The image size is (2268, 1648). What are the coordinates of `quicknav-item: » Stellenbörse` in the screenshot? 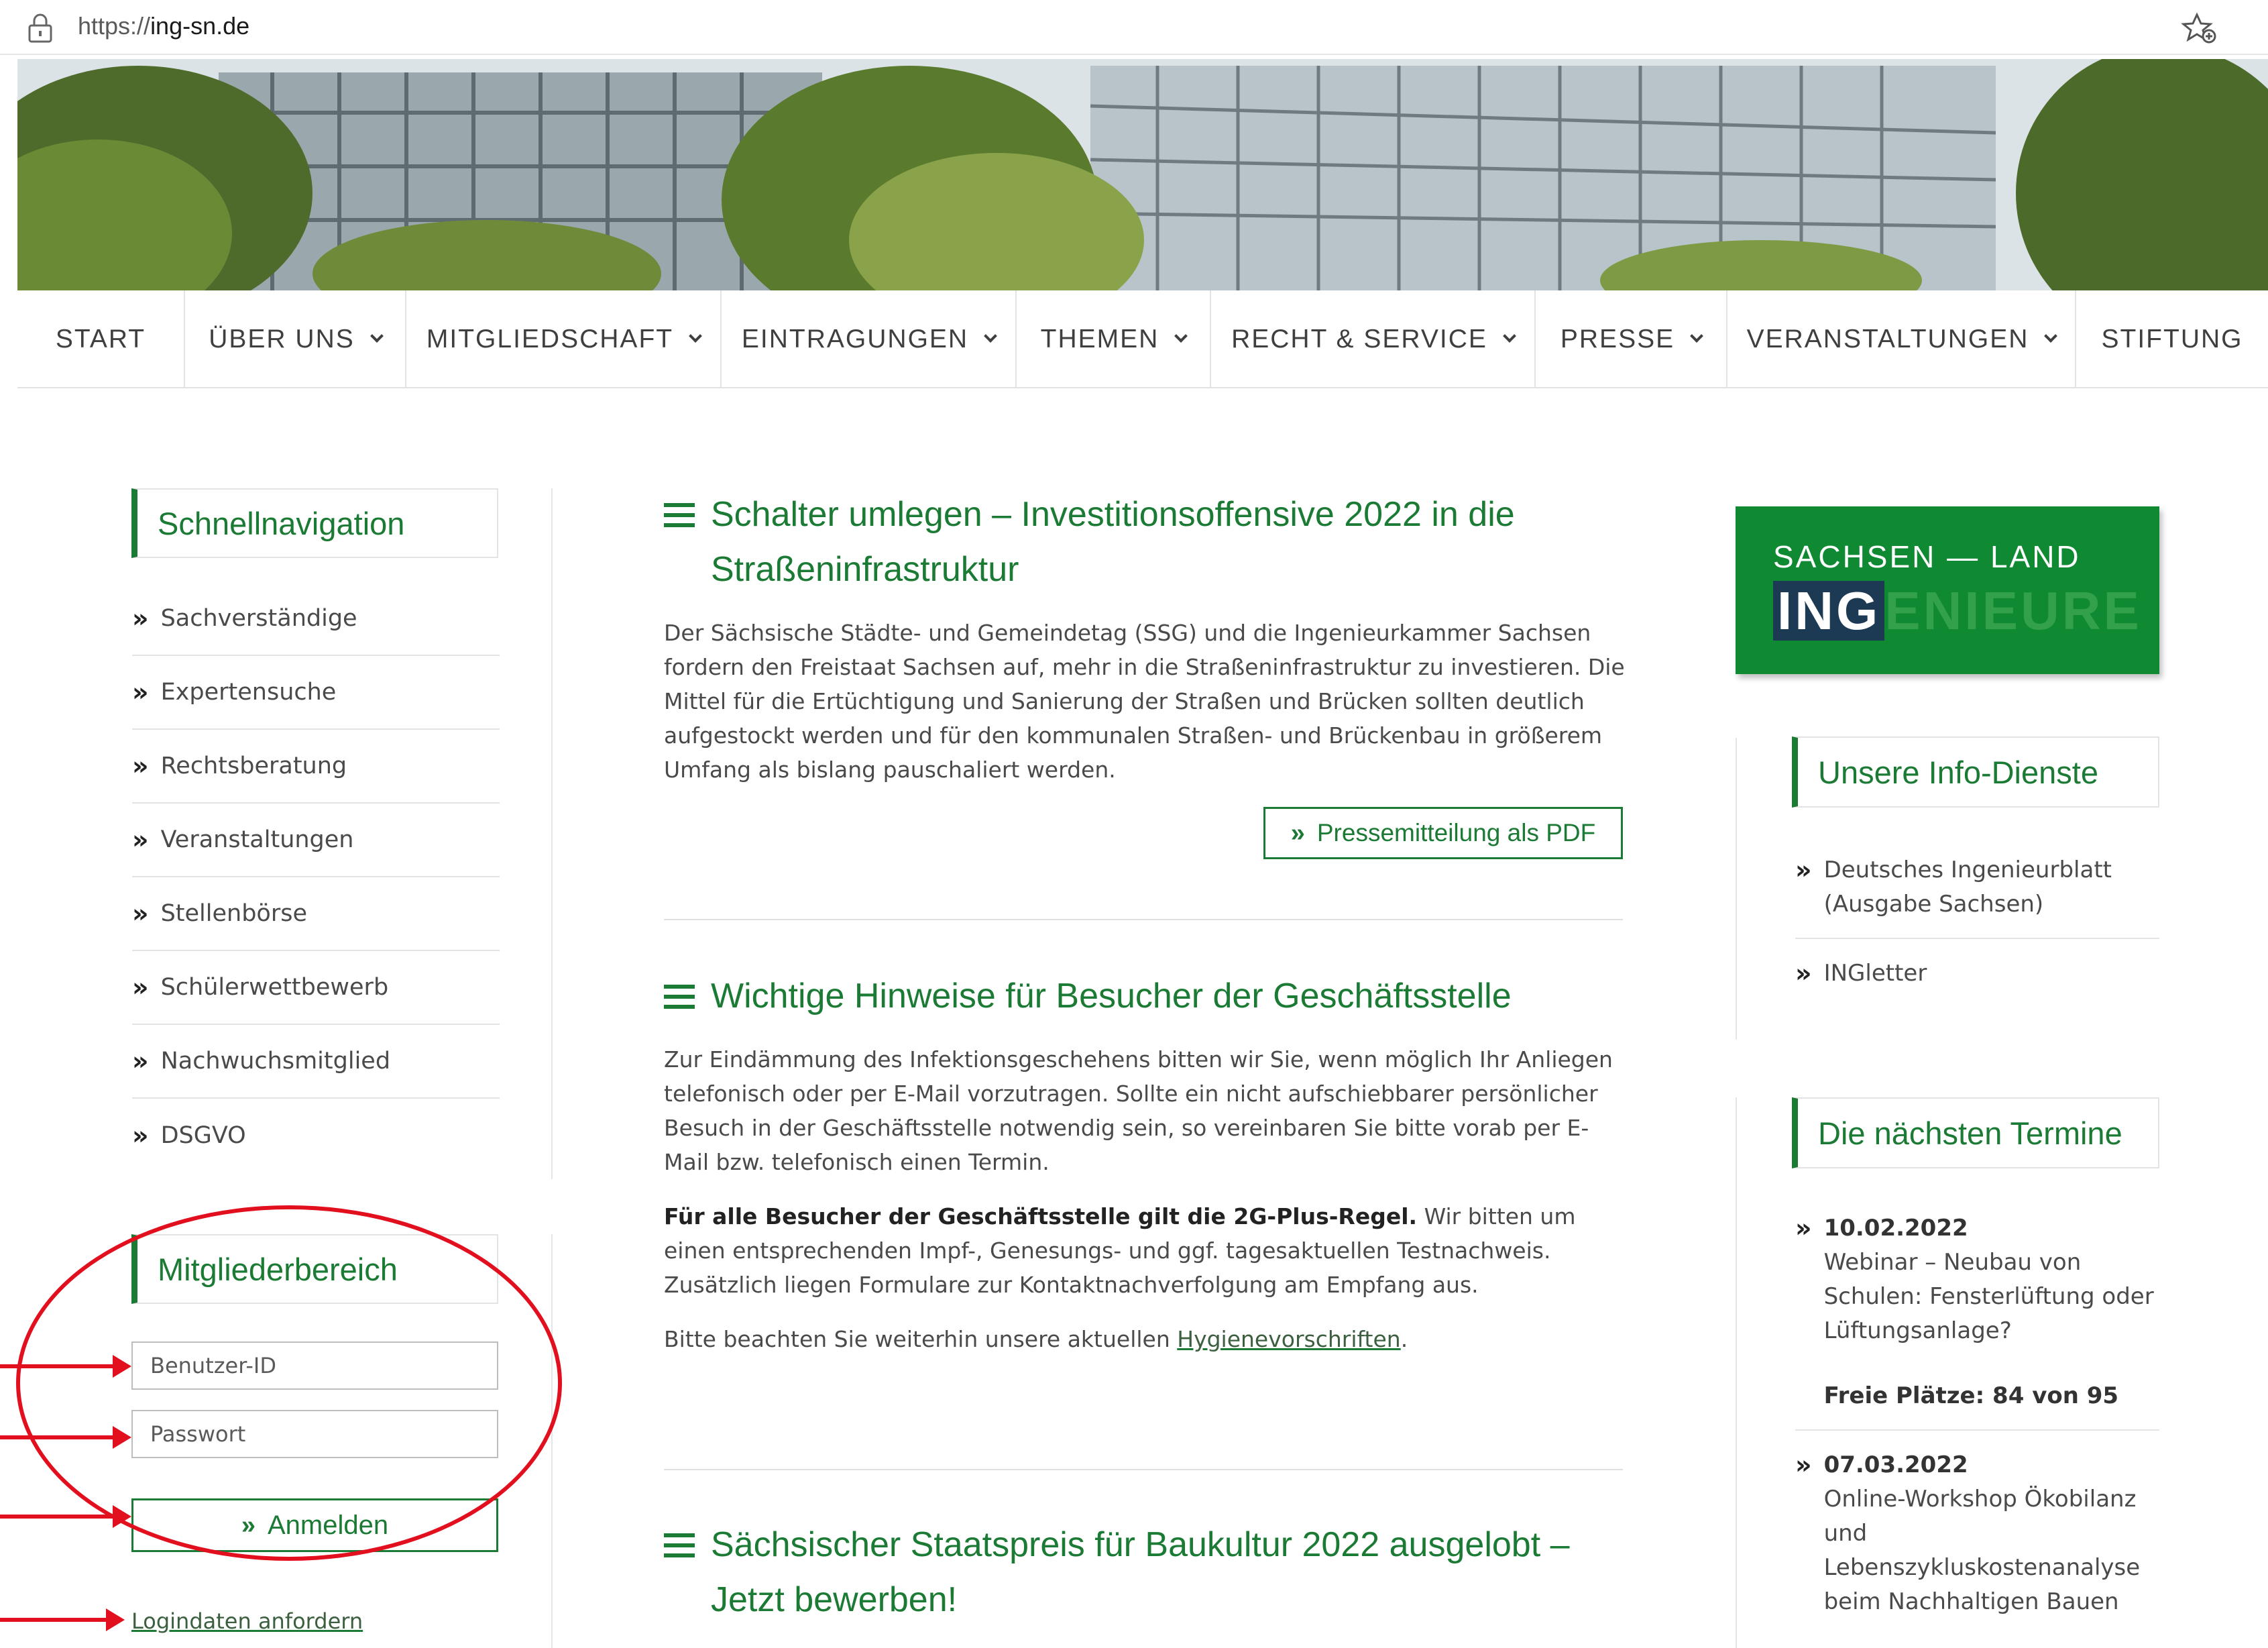 It's located at (316, 914).